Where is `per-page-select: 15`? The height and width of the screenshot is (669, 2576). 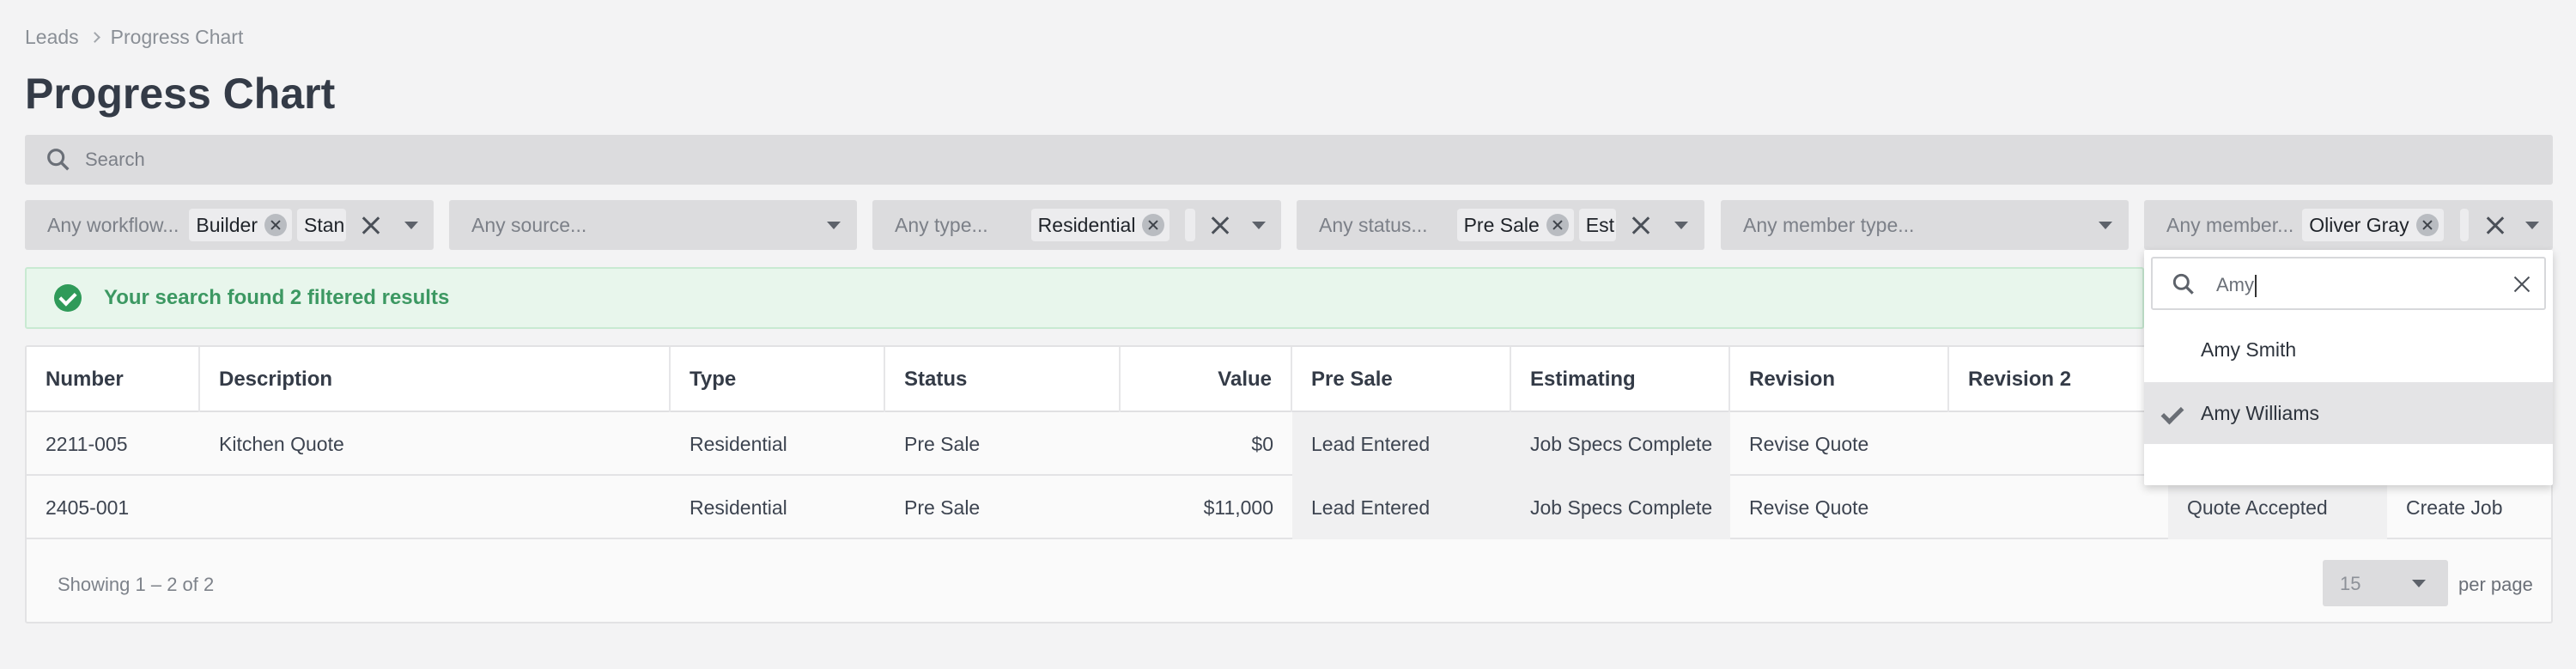
per-page-select: 15 is located at coordinates (2385, 583).